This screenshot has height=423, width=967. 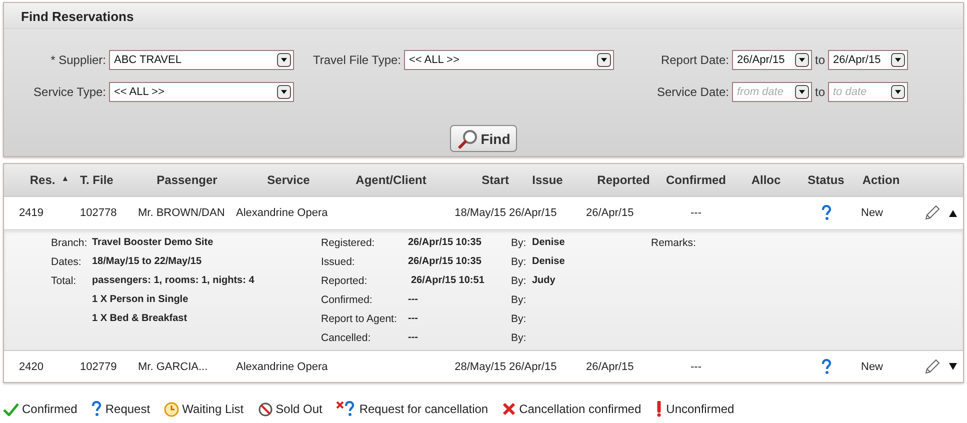 What do you see at coordinates (346, 338) in the screenshot?
I see `detail-label: Cancelled:` at bounding box center [346, 338].